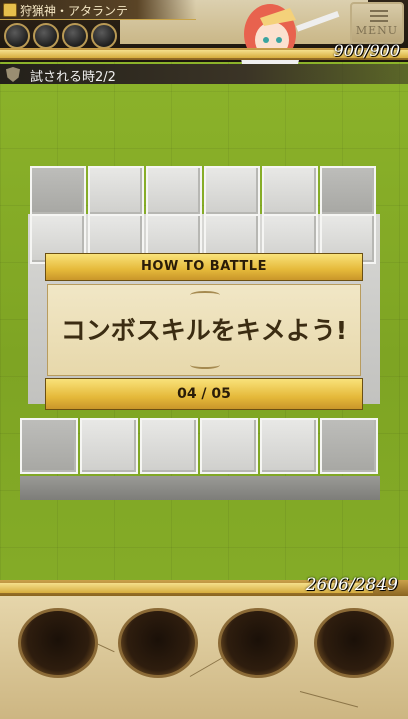 Image resolution: width=408 pixels, height=719 pixels. What do you see at coordinates (200, 488) in the screenshot?
I see `board-base` at bounding box center [200, 488].